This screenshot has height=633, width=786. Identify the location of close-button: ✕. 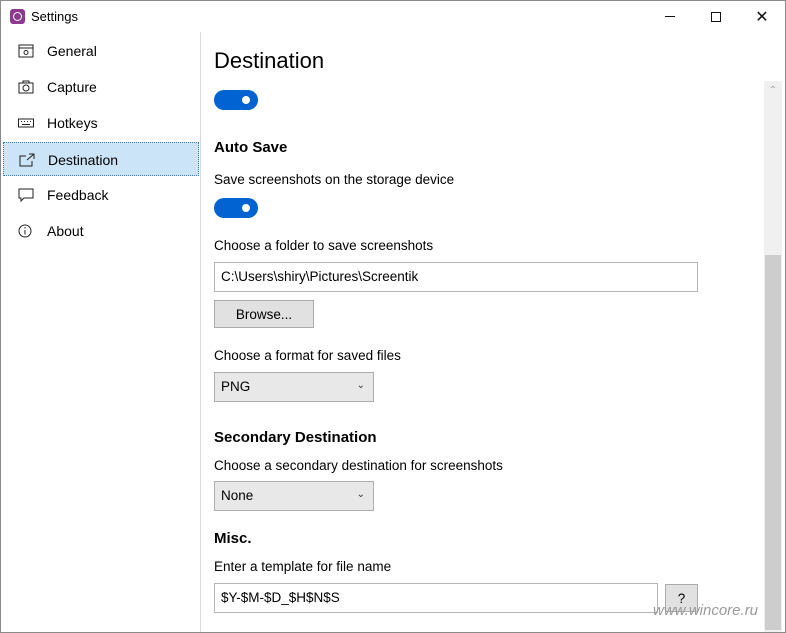
(762, 16).